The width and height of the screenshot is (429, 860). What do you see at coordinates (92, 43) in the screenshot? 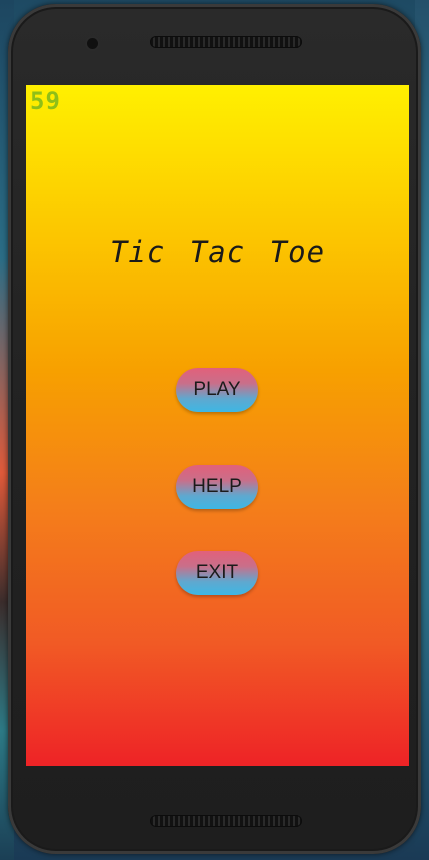
I see `front-camera` at bounding box center [92, 43].